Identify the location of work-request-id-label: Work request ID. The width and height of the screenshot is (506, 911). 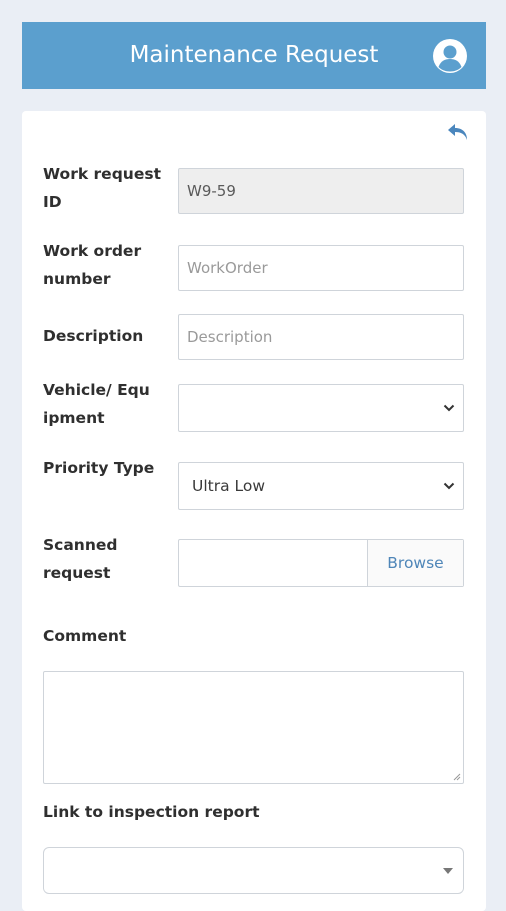
(102, 188).